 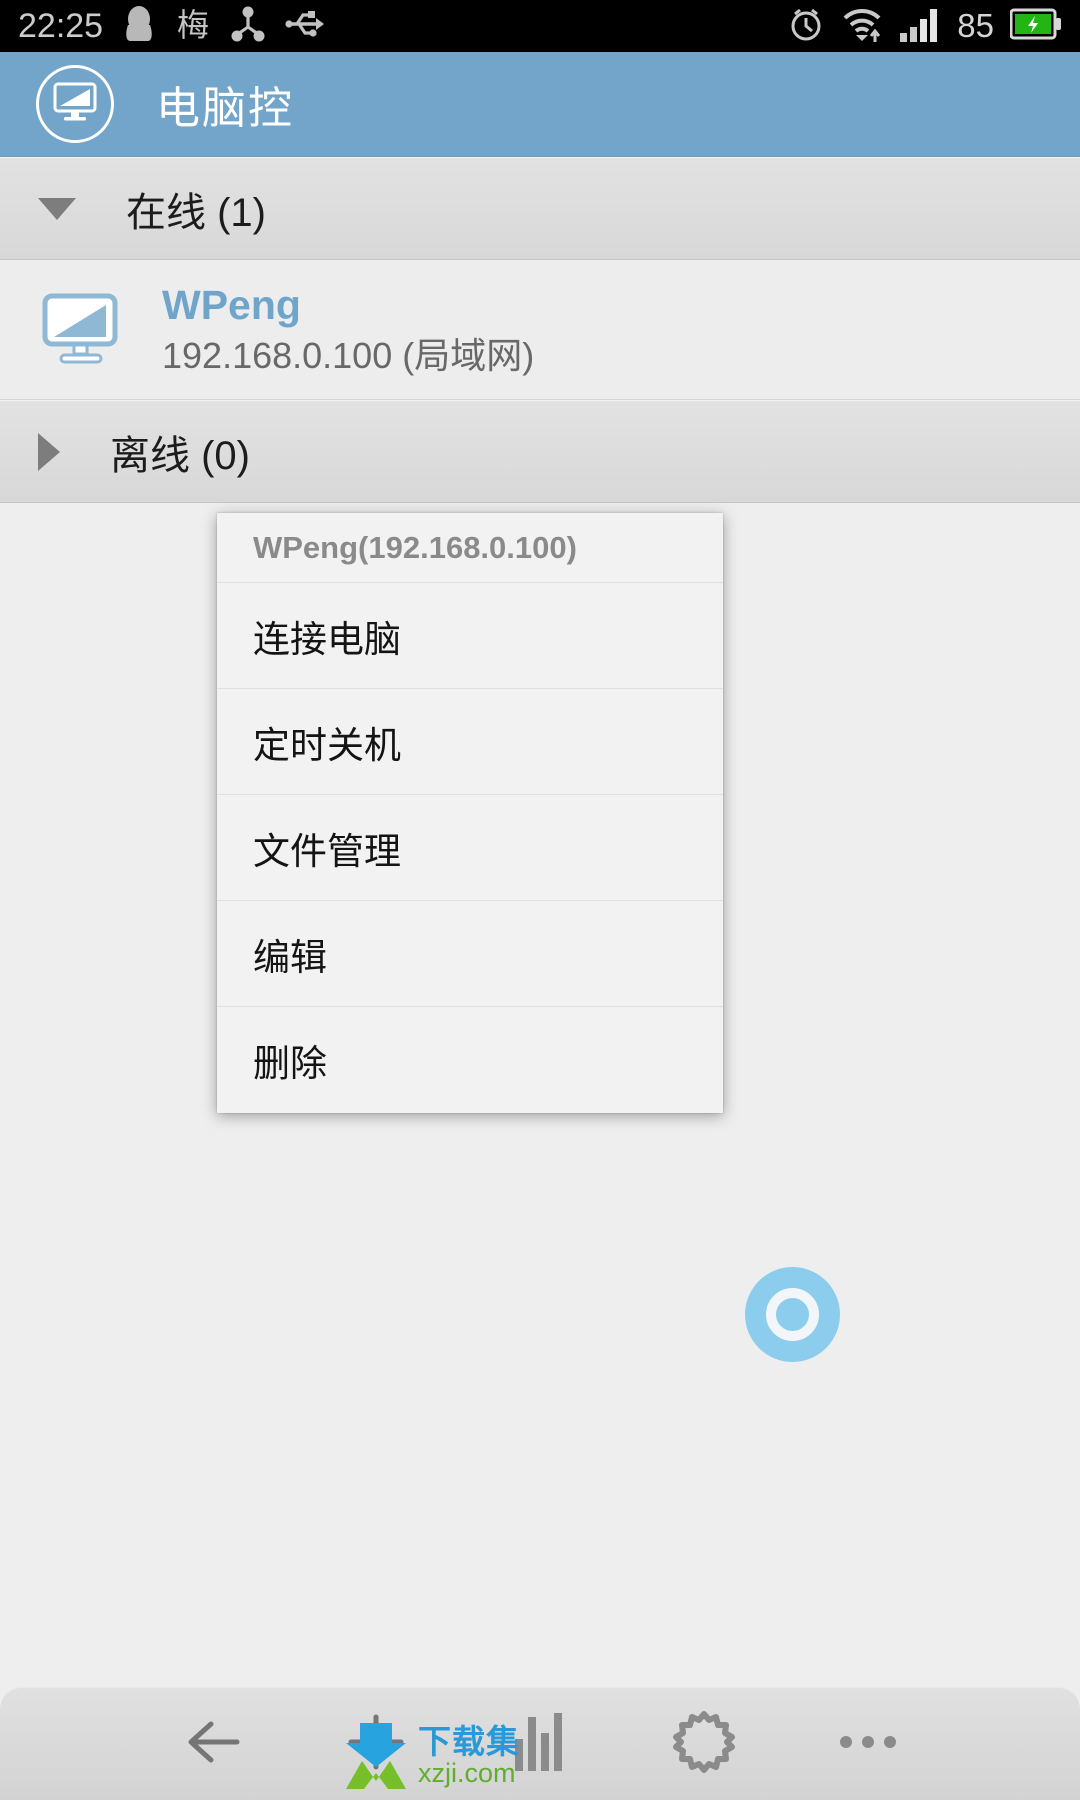 I want to click on add-button, so click(x=376, y=1744).